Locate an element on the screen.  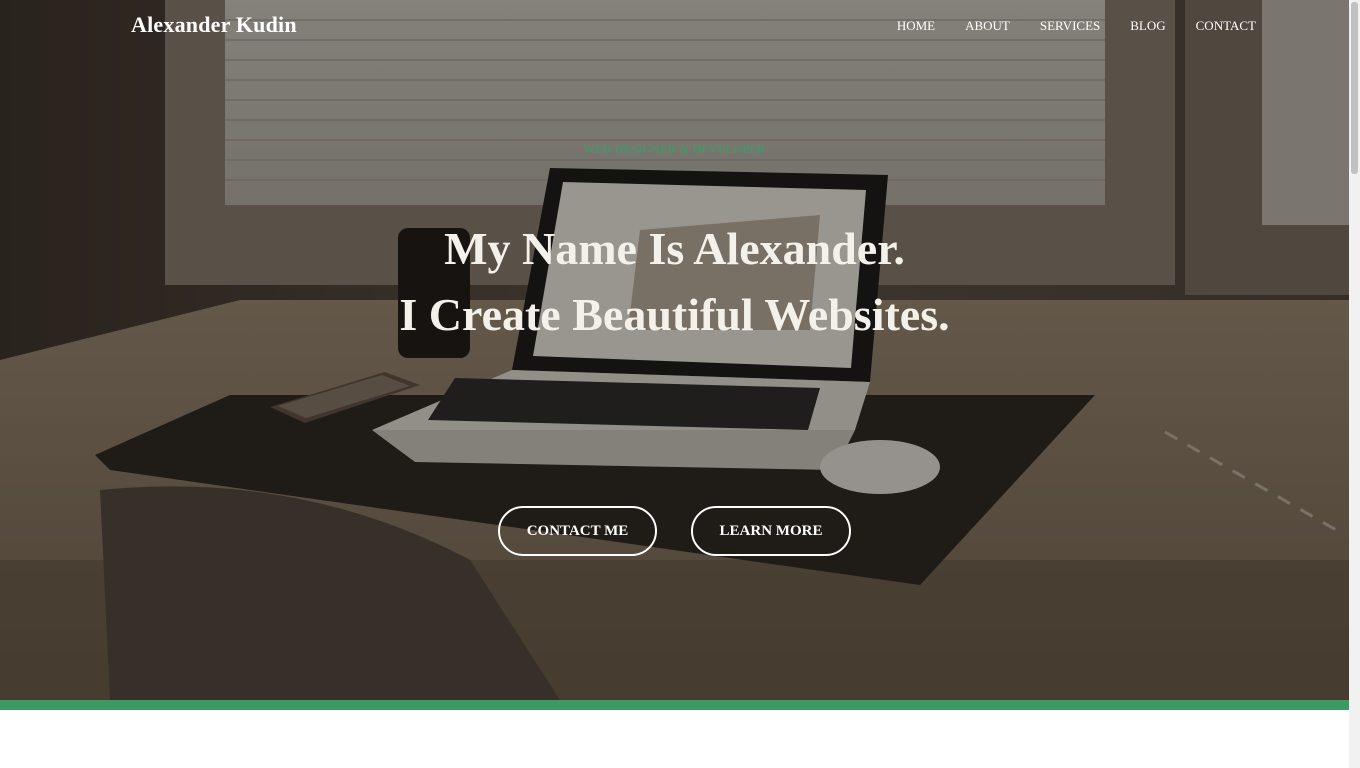
nav-about: ABOUT is located at coordinates (987, 26).